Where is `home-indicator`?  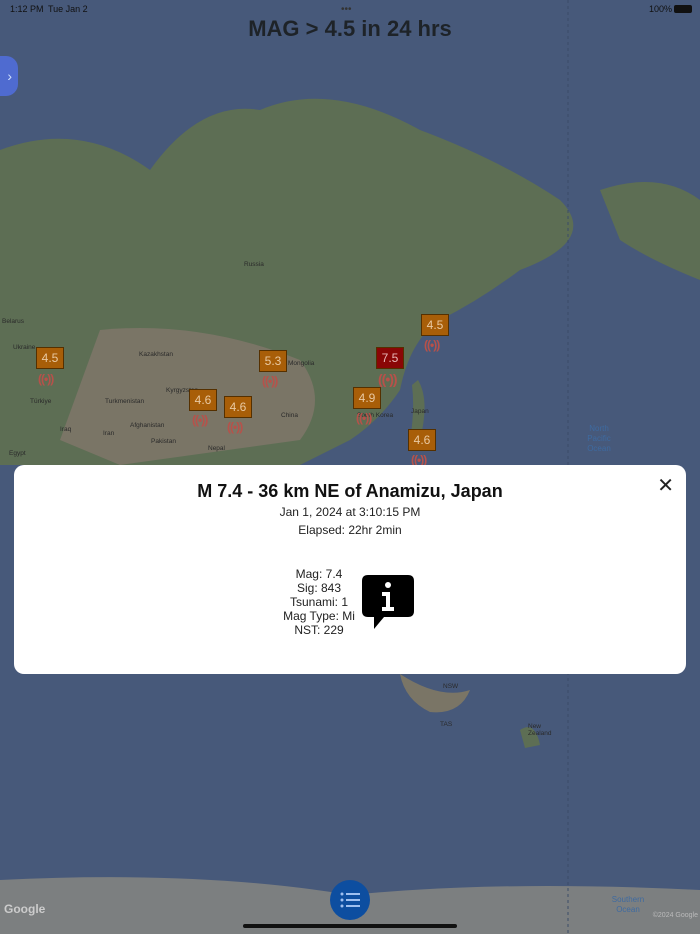 home-indicator is located at coordinates (350, 926).